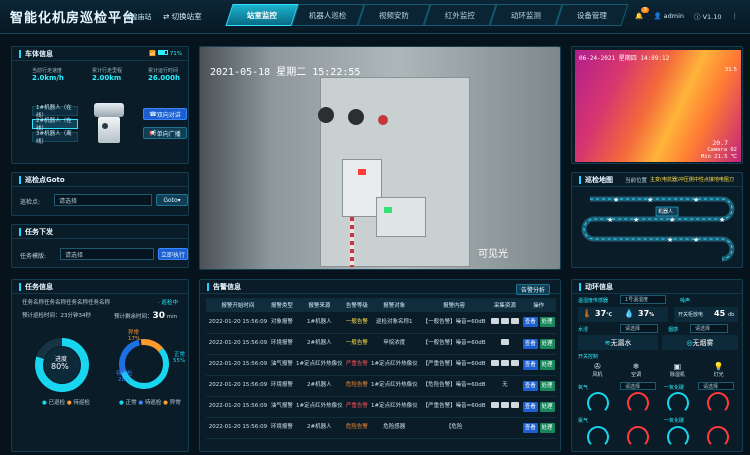 The height and width of the screenshot is (455, 750). Describe the element at coordinates (66, 303) in the screenshot. I see `task-name: 任务名称任务名称任务名称任务名称` at that location.